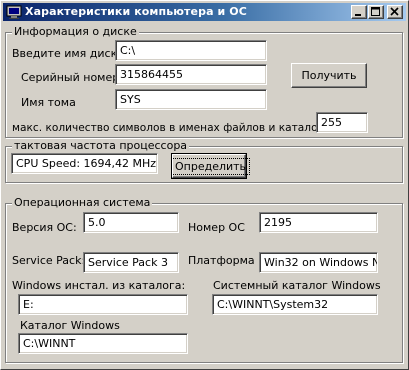  I want to click on title-bar: Характеристики компьютера и ОС, so click(204, 12).